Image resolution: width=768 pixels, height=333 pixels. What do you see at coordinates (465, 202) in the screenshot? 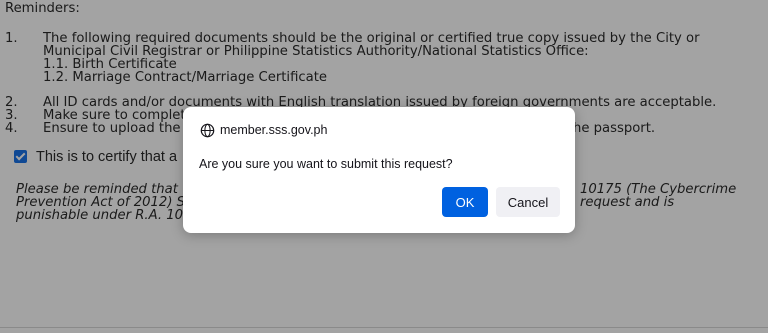
I see `ok-button: OK` at bounding box center [465, 202].